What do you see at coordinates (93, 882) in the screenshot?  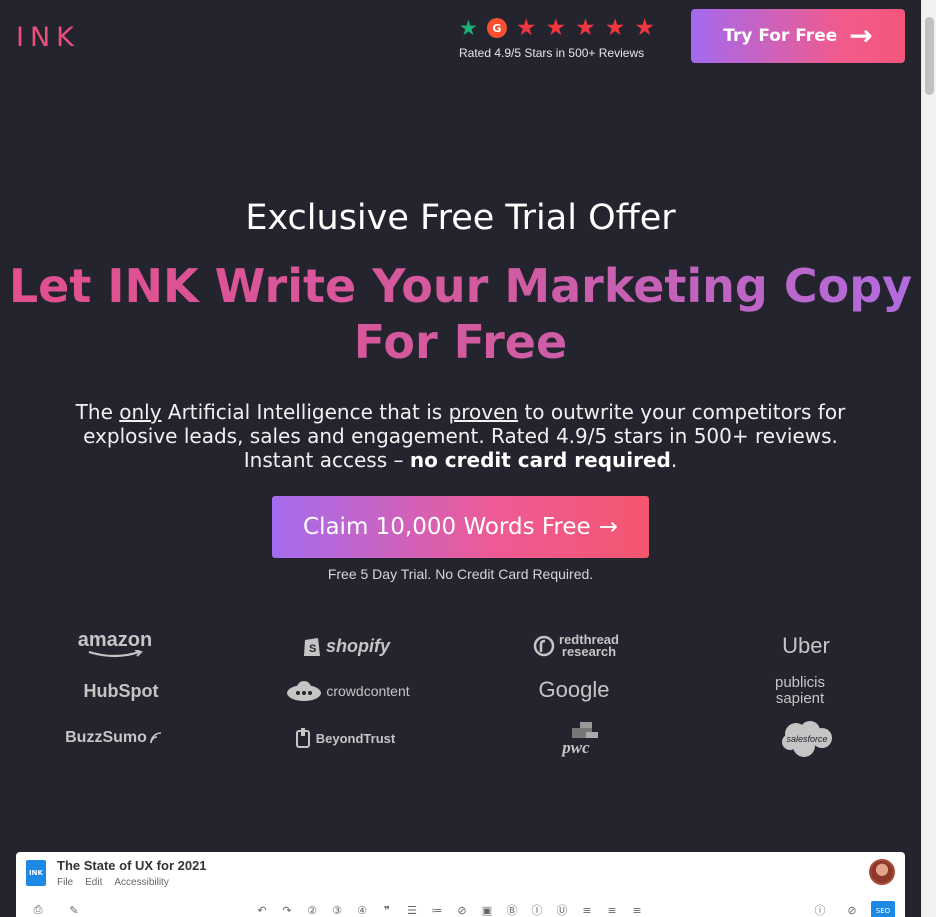 I see `menu-edit: Edit` at bounding box center [93, 882].